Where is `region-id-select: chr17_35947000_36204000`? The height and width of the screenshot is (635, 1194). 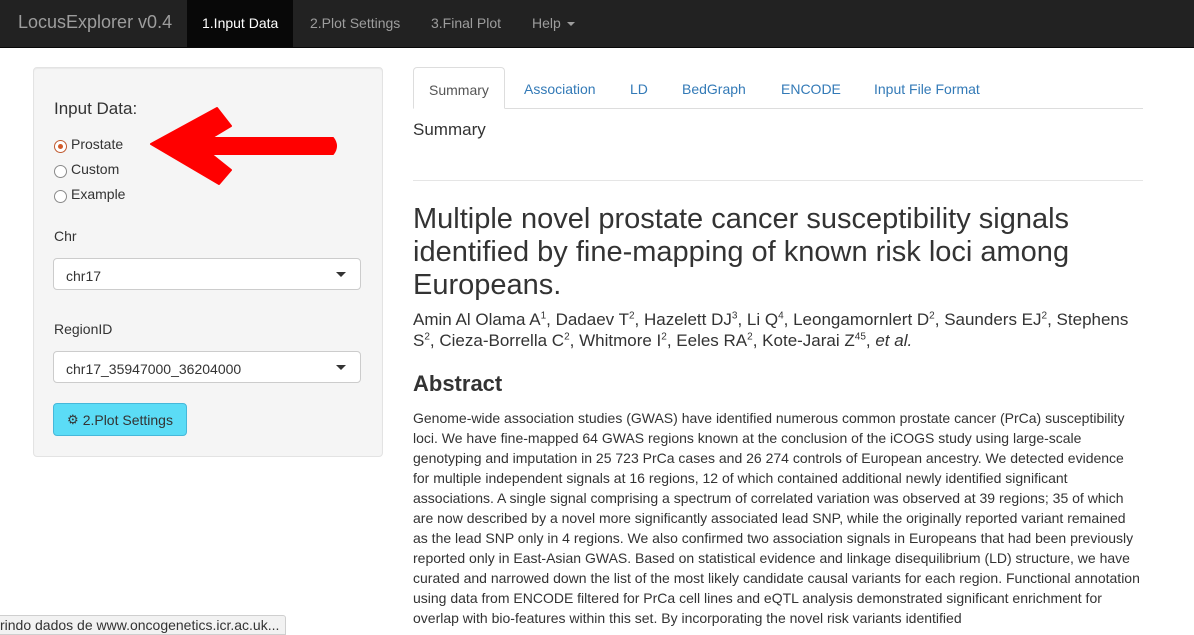 region-id-select: chr17_35947000_36204000 is located at coordinates (207, 367).